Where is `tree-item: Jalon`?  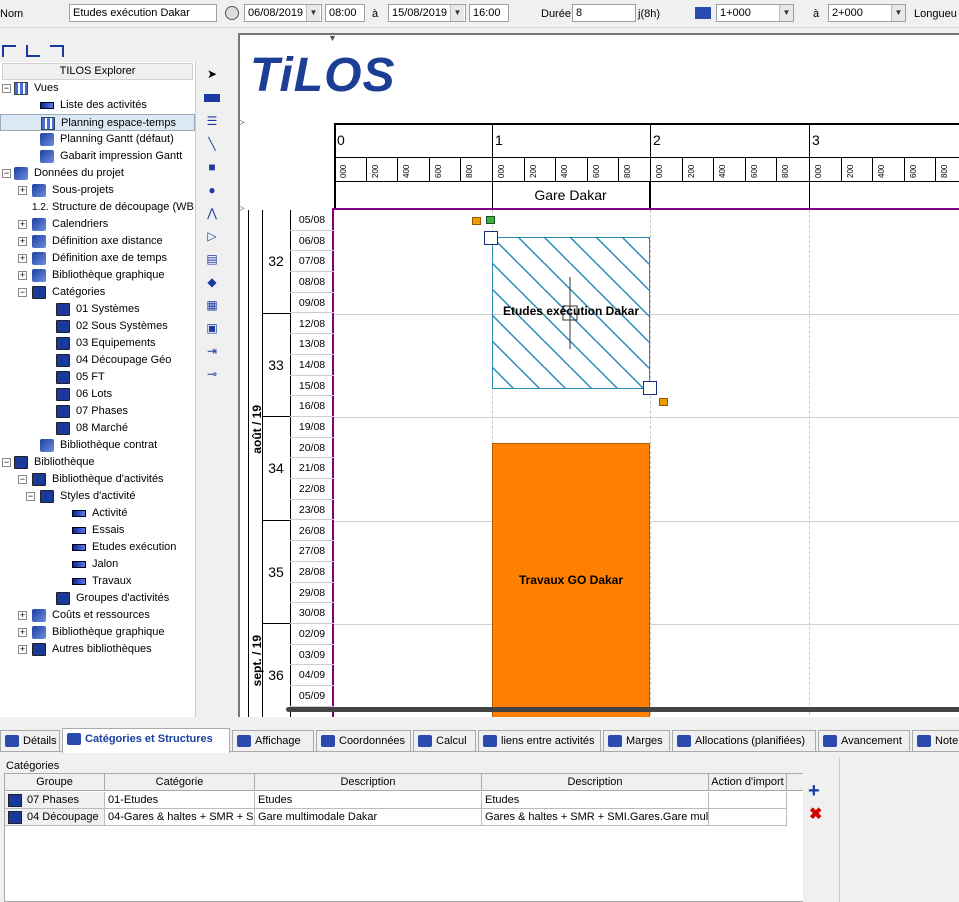 tree-item: Jalon is located at coordinates (98, 564).